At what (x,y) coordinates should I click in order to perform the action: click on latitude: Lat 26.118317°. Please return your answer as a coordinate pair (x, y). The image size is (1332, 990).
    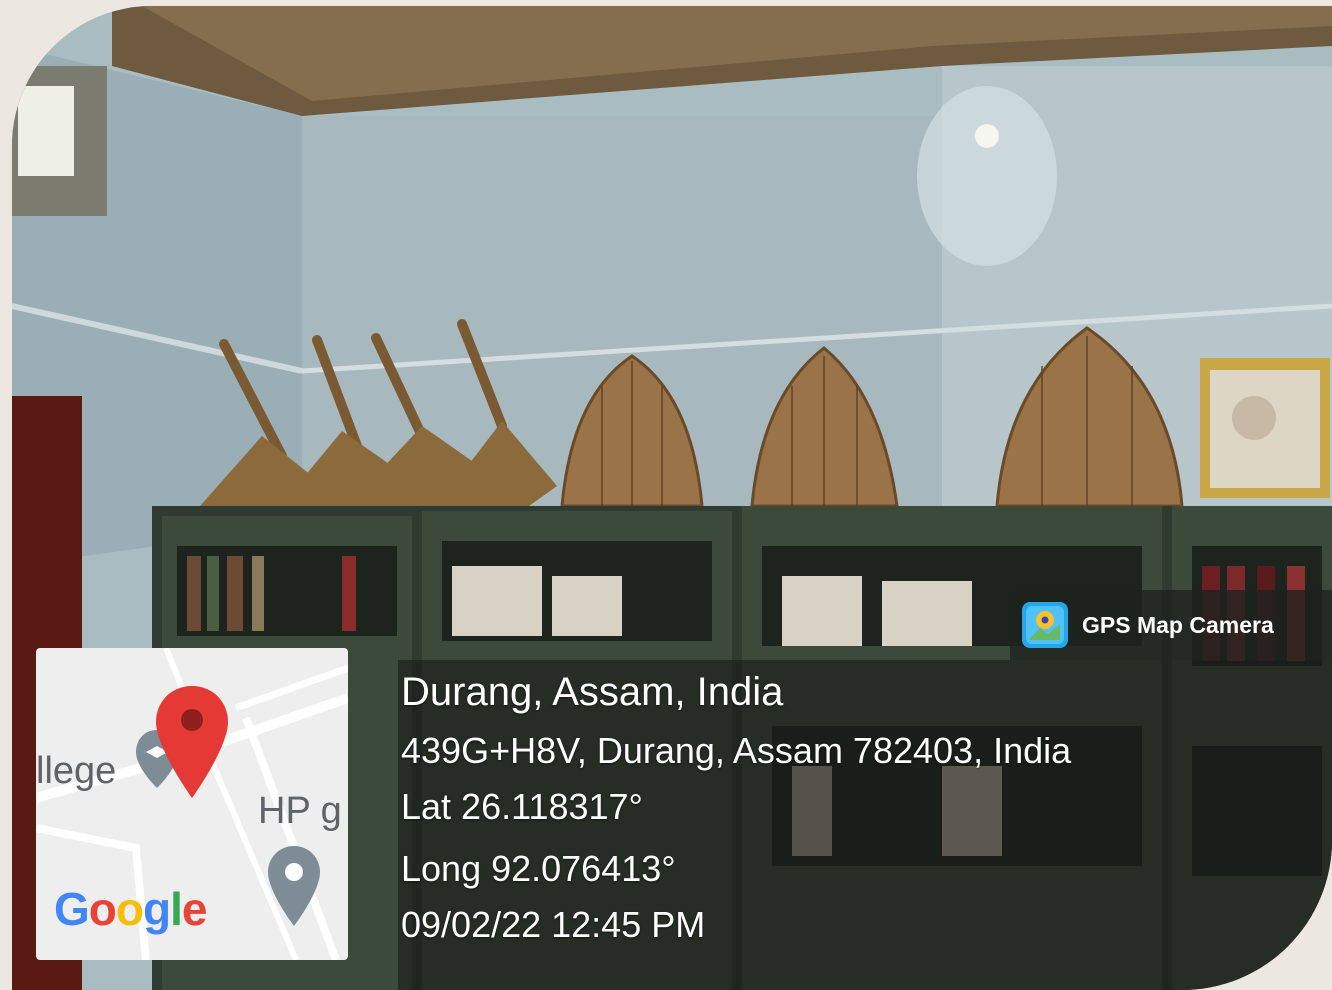
    Looking at the image, I should click on (522, 806).